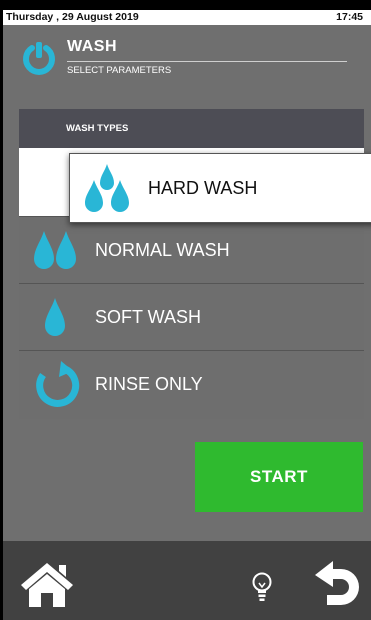  I want to click on double-drop-icon, so click(55, 250).